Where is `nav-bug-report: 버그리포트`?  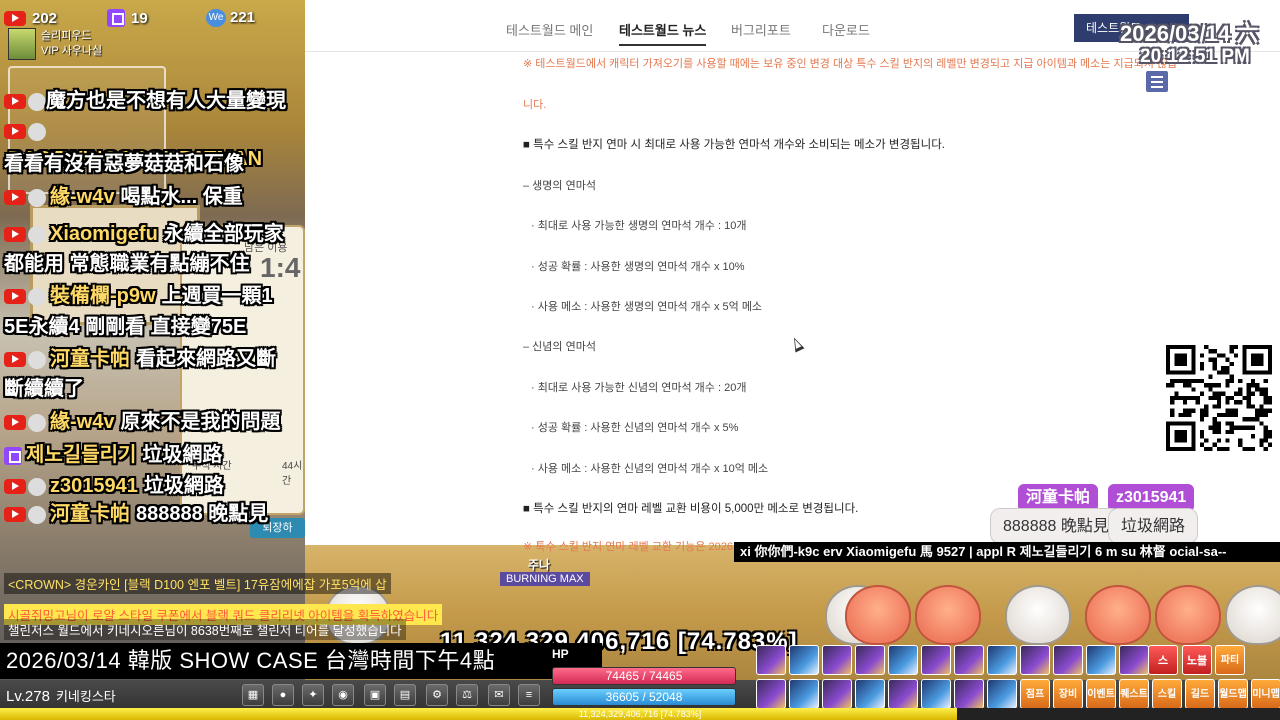
nav-bug-report: 버그리포트 is located at coordinates (761, 29).